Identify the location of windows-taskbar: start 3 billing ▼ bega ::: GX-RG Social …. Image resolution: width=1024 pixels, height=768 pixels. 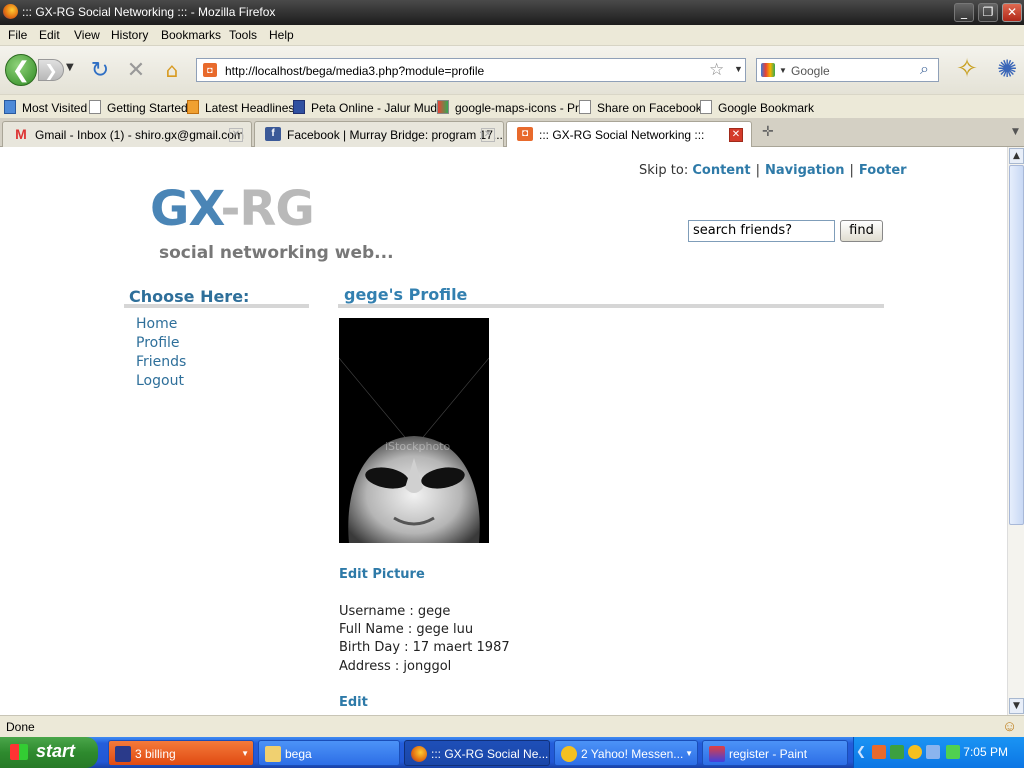
(512, 752).